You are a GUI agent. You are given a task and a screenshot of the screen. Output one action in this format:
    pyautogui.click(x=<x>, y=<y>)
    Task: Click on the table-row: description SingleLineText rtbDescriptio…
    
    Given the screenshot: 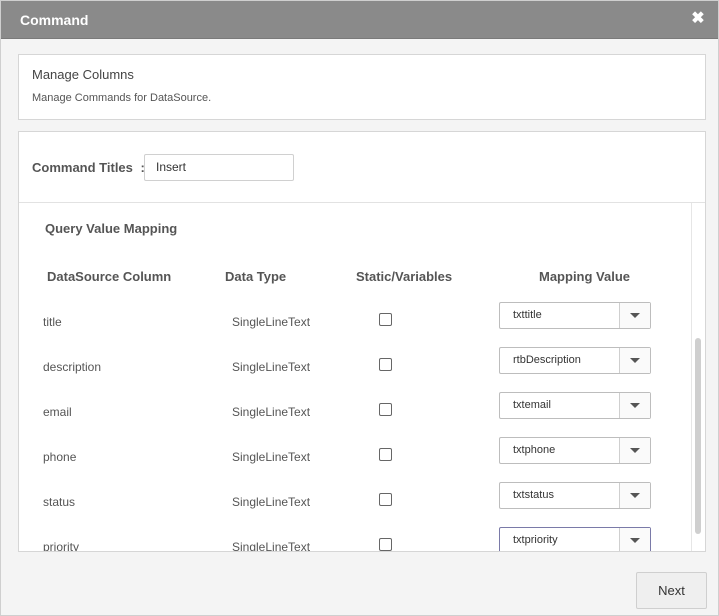 What is the action you would take?
    pyautogui.click(x=355, y=369)
    